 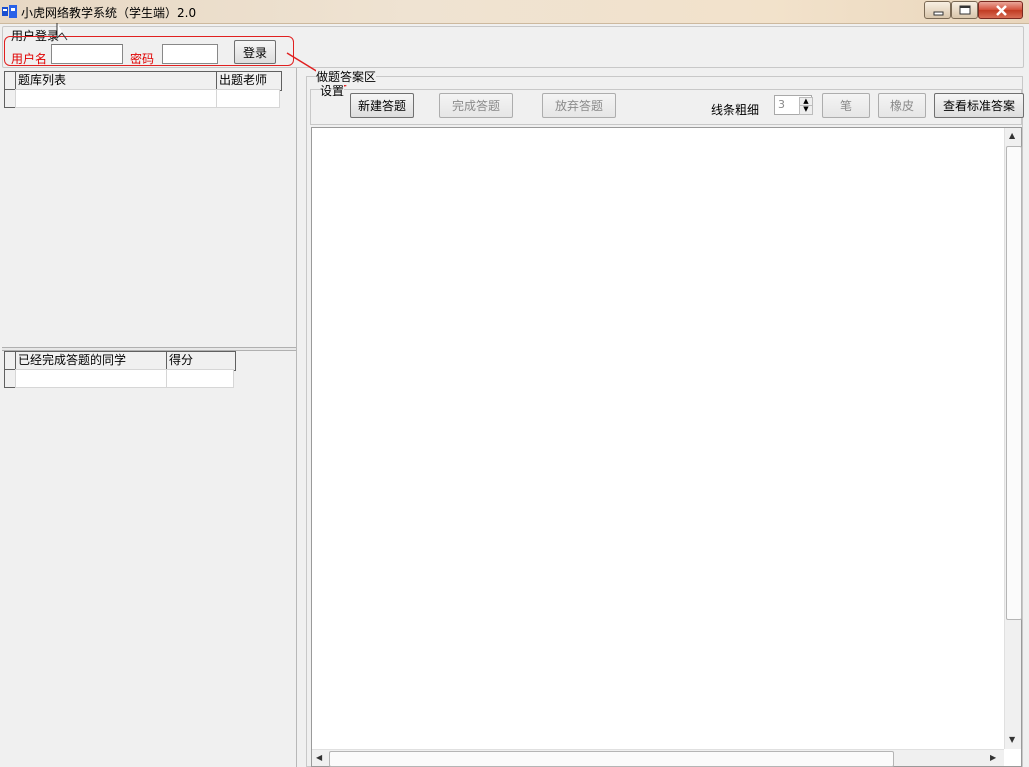 I want to click on settings-label: 设置, so click(x=332, y=90).